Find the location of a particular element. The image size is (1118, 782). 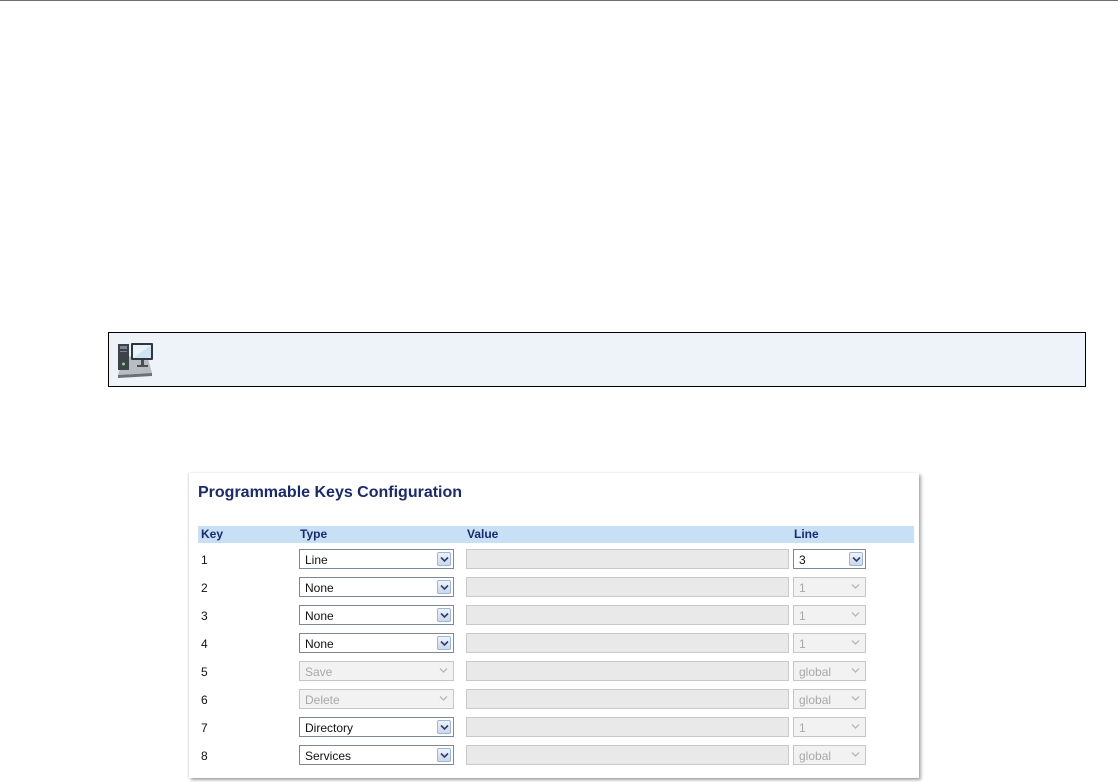

top-rule is located at coordinates (559, 0).